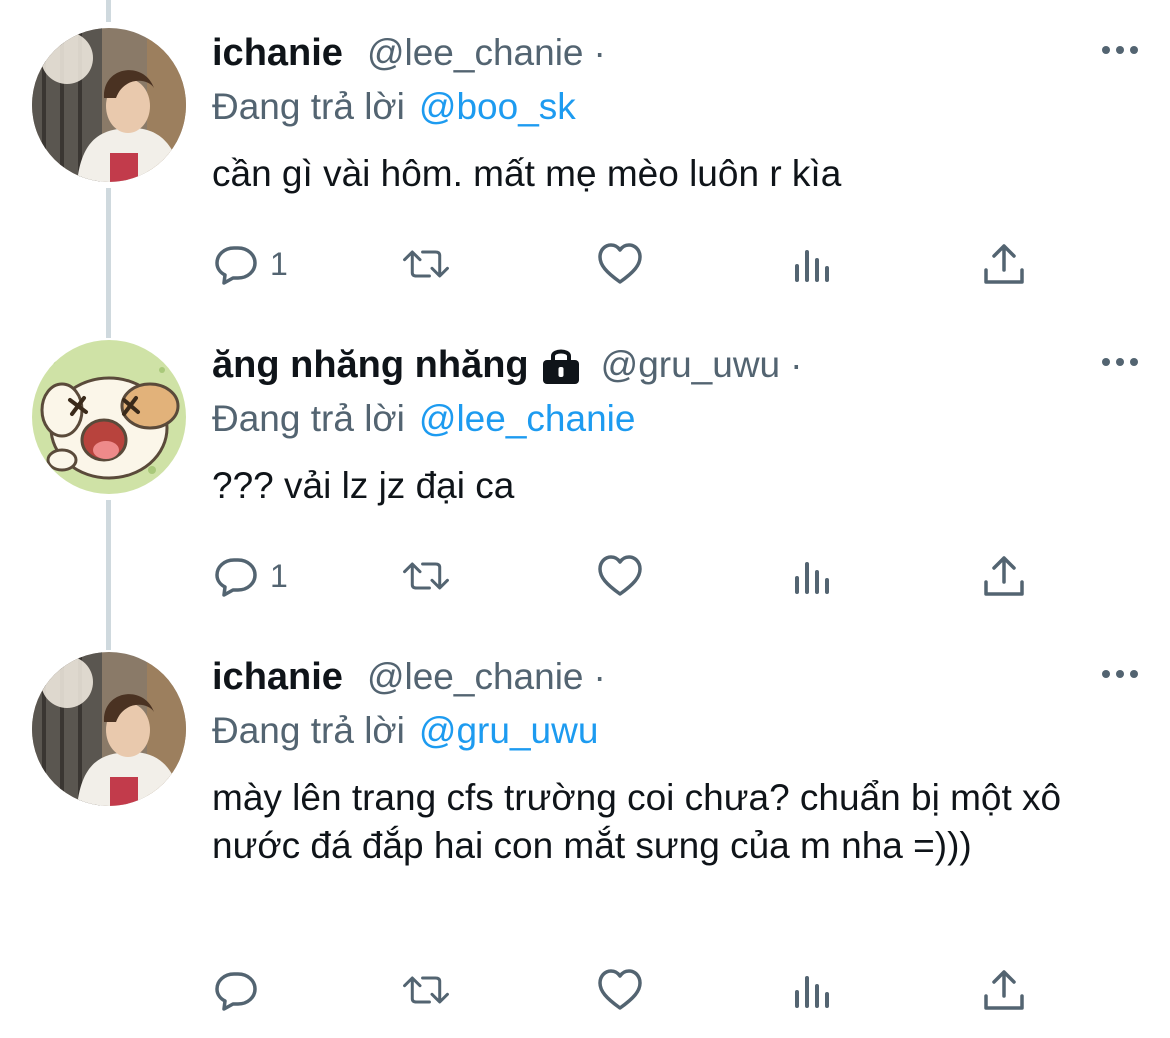 This screenshot has height=1038, width=1170. I want to click on user-handle: @gru_uwu, so click(691, 365).